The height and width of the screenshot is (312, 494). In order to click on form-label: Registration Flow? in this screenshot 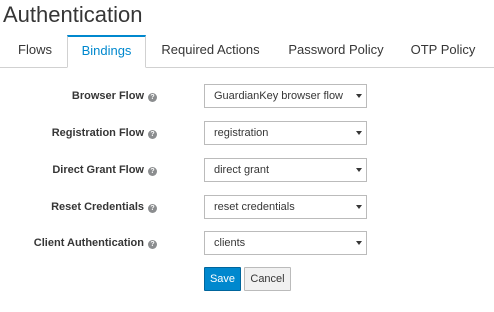, I will do `click(104, 133)`.